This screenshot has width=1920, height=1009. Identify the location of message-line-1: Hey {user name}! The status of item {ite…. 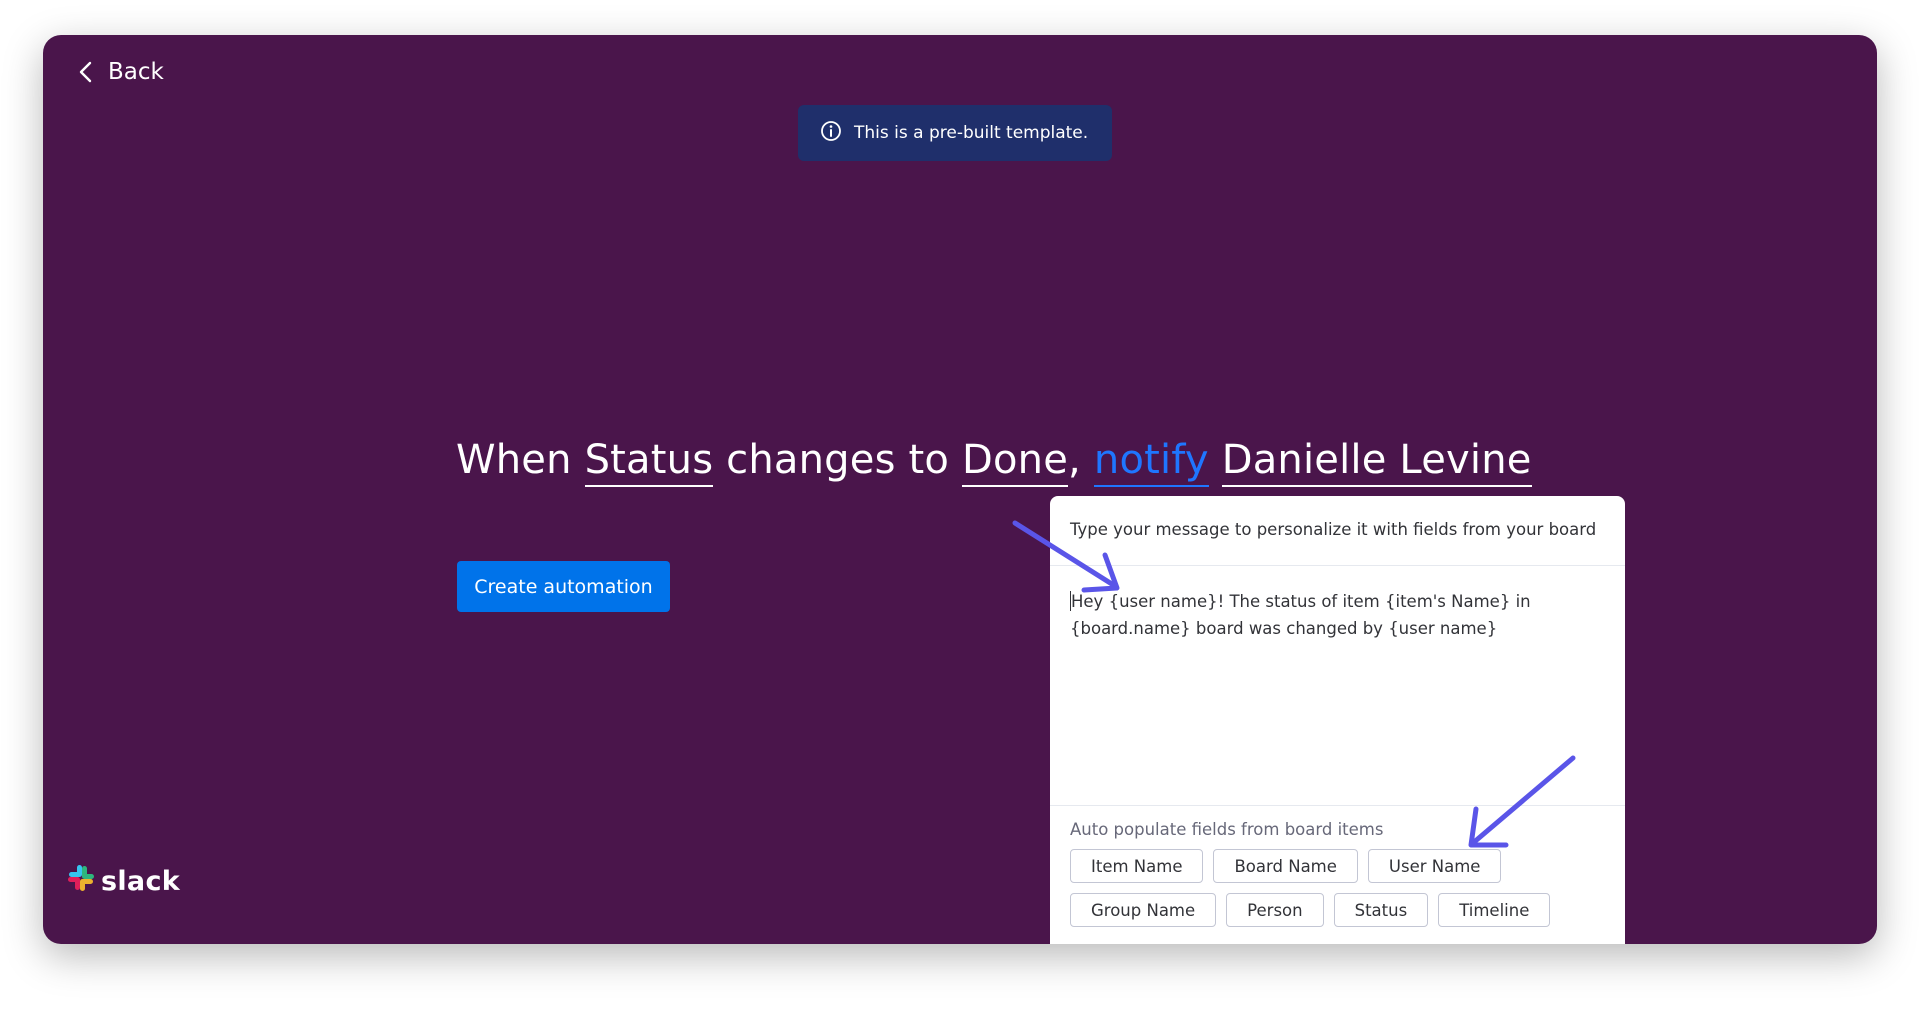
(1301, 601).